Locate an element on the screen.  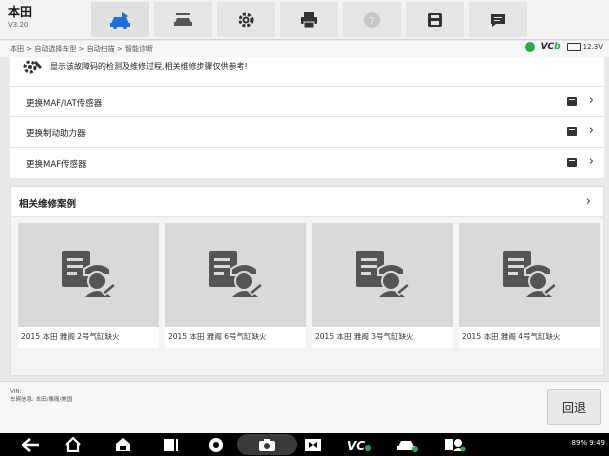
globe-icon is located at coordinates (529, 47).